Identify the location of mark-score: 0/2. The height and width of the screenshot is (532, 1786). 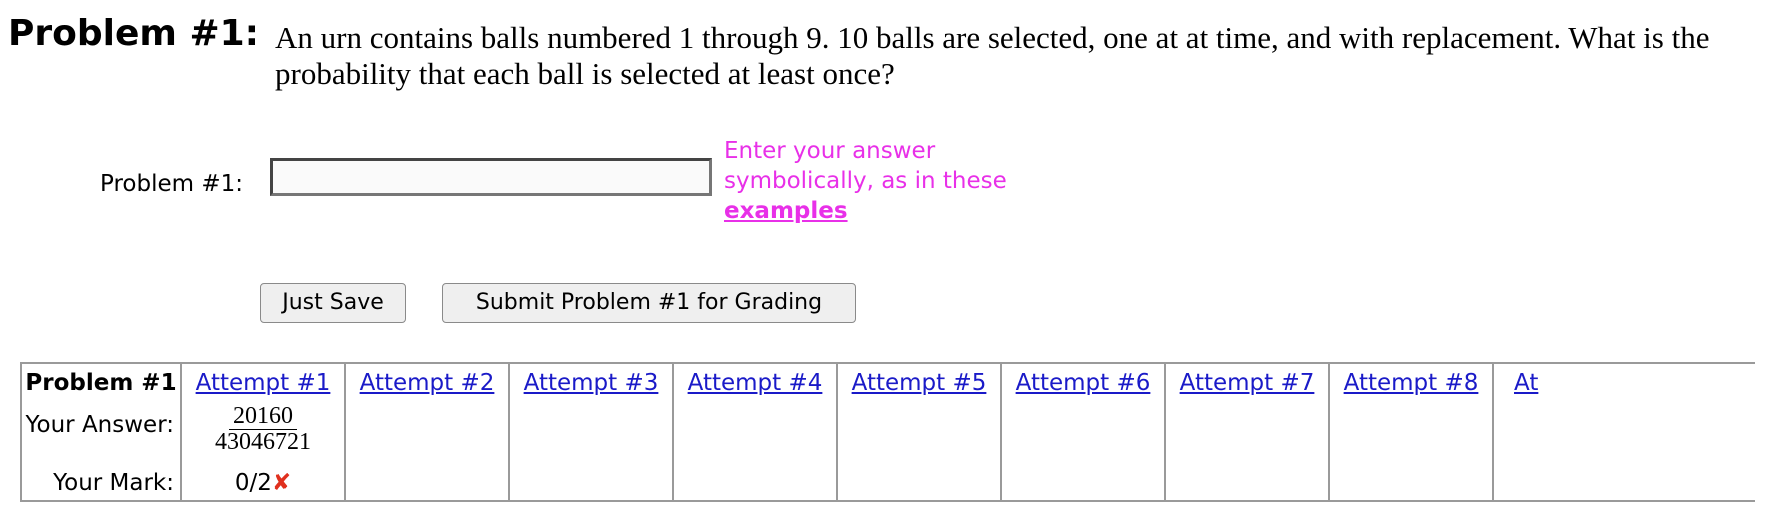
(253, 483).